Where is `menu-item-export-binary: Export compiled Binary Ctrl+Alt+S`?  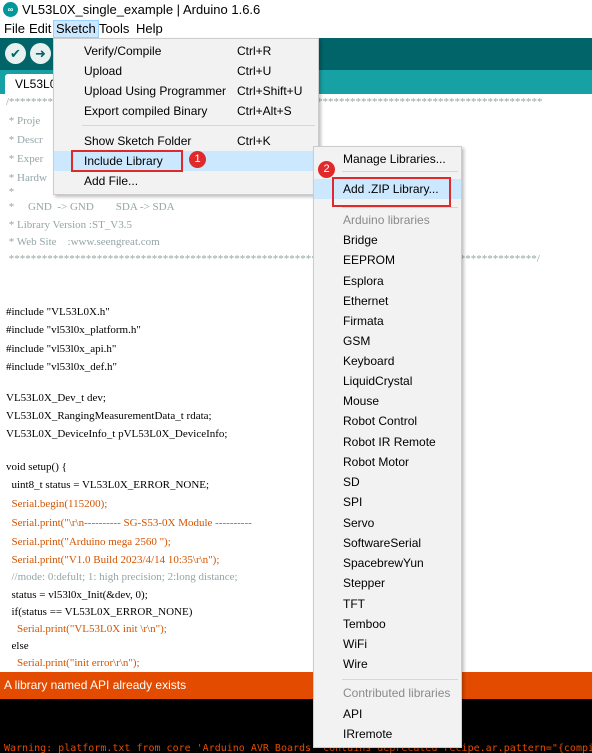
menu-item-export-binary: Export compiled Binary Ctrl+Alt+S is located at coordinates (186, 111).